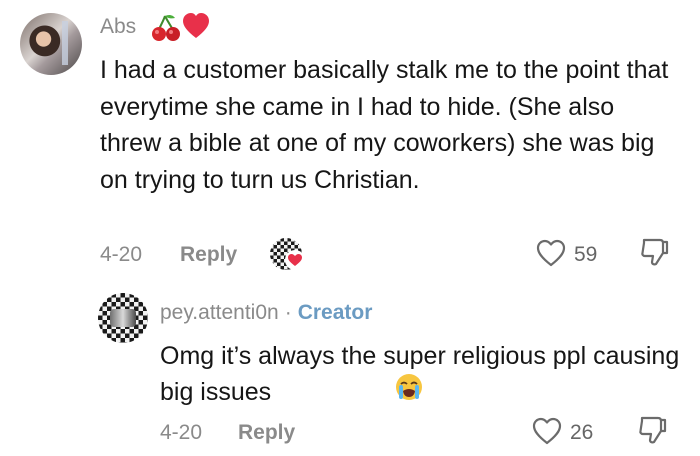 Image resolution: width=700 pixels, height=456 pixels. I want to click on creator-liked-heart-icon, so click(295, 260).